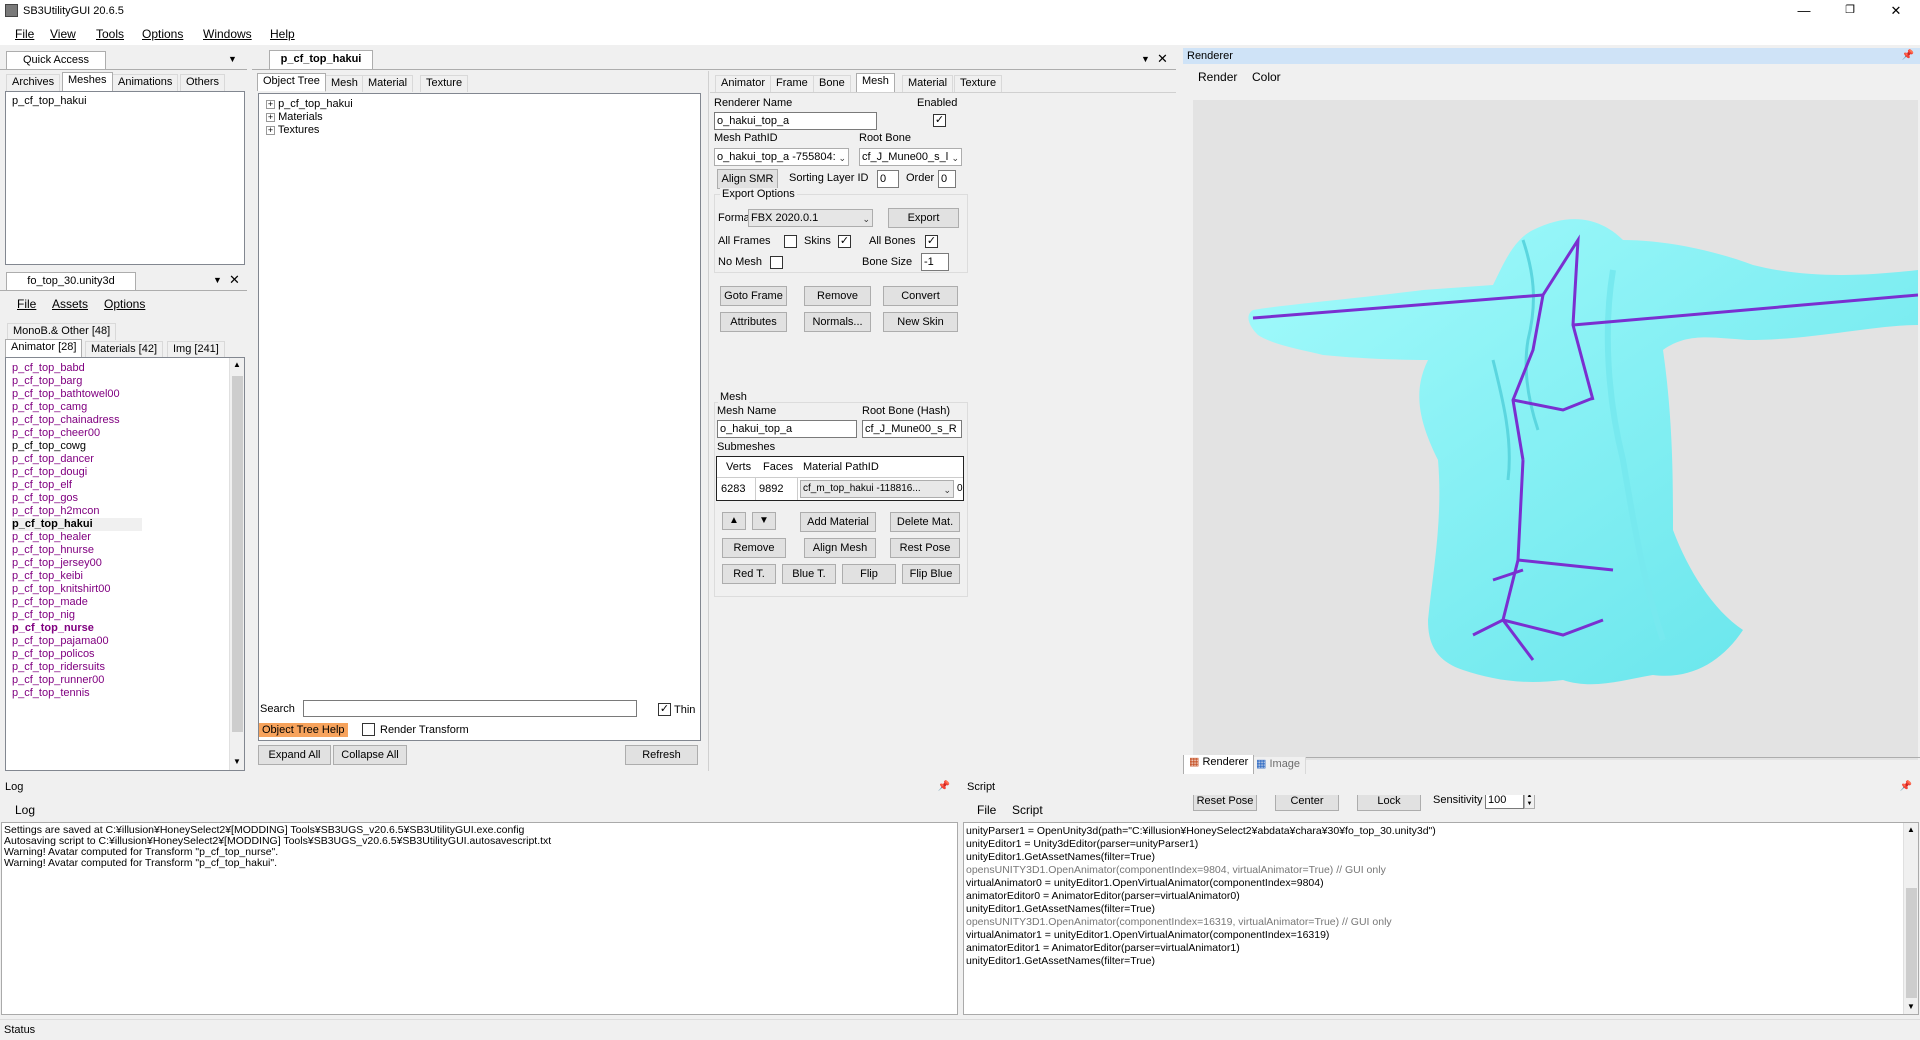 This screenshot has width=1920, height=1040. I want to click on root-bone-select: cf_J_Mune00_s_l ⌄, so click(910, 157).